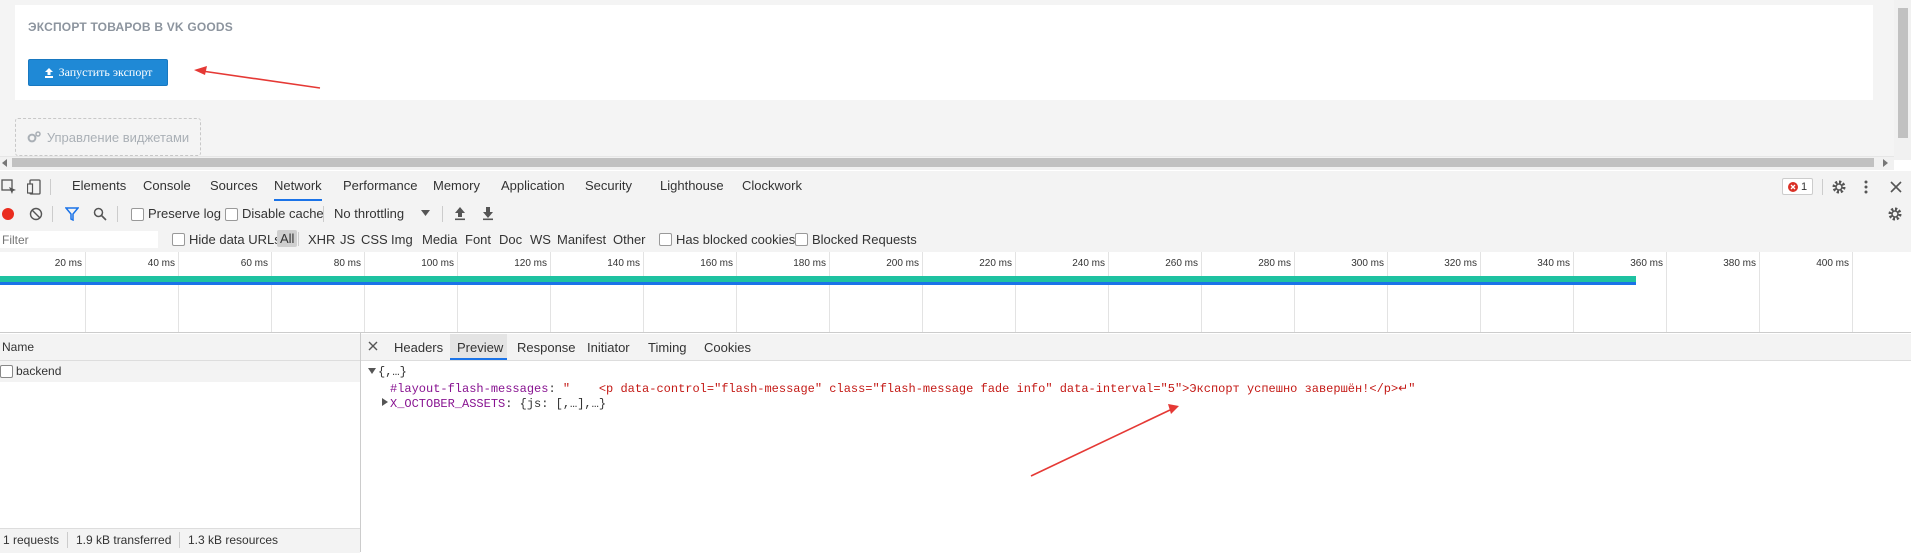 The image size is (1911, 553). What do you see at coordinates (1553, 263) in the screenshot?
I see `timeline-tick-label: 340 ms` at bounding box center [1553, 263].